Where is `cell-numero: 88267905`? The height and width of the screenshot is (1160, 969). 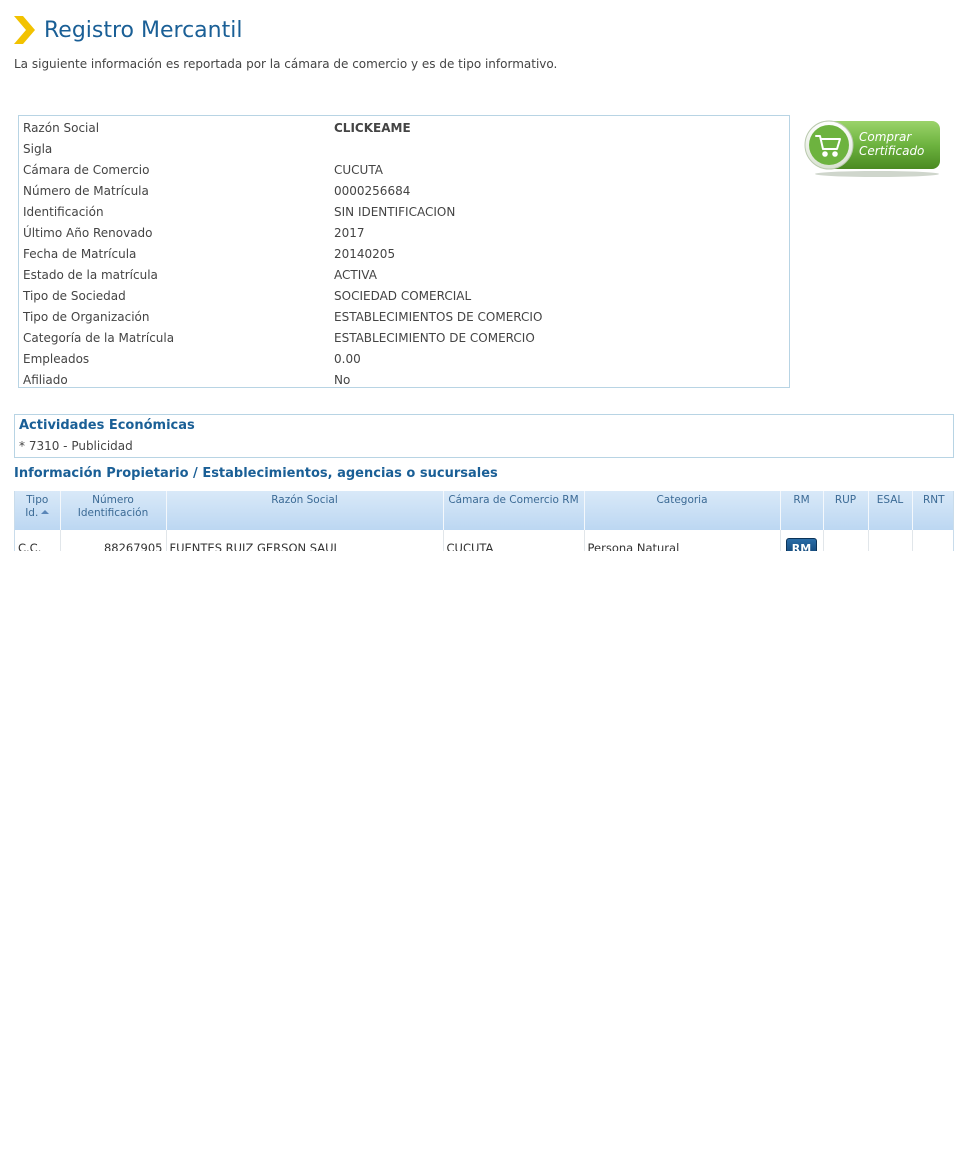
cell-numero: 88267905 is located at coordinates (113, 540).